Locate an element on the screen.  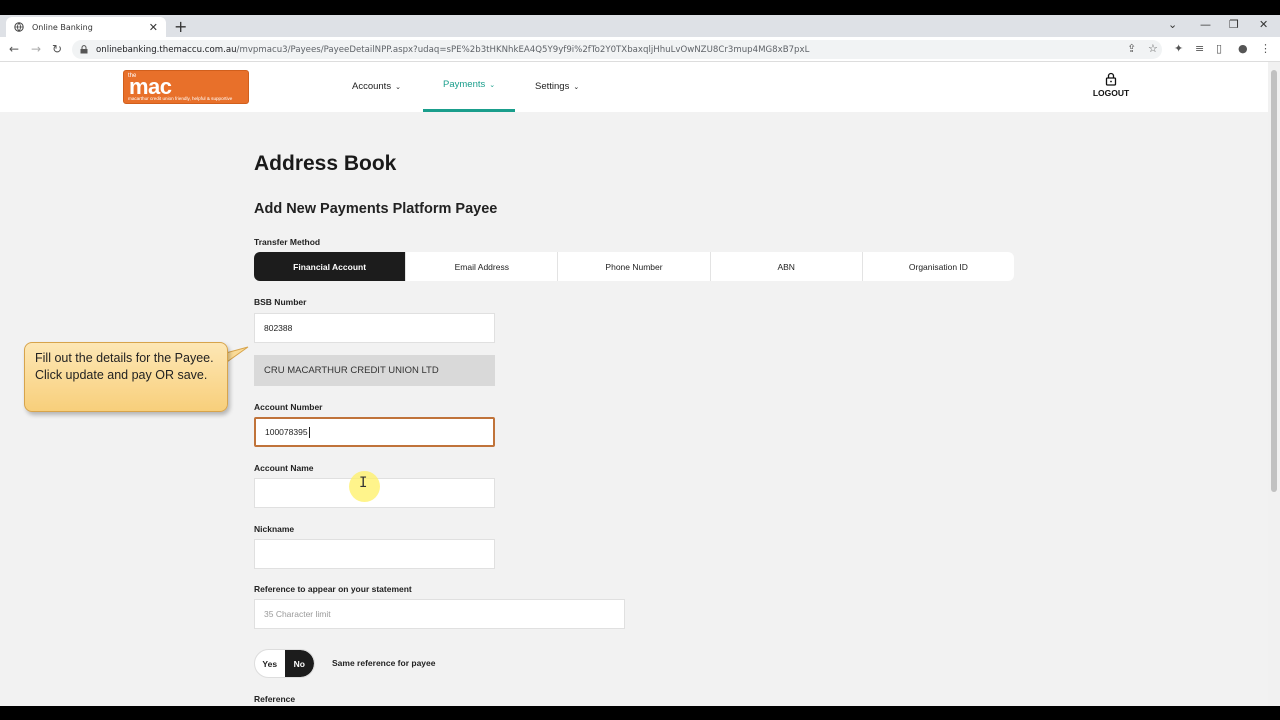
callout-line-2: Click update and pay OR save. is located at coordinates (121, 374).